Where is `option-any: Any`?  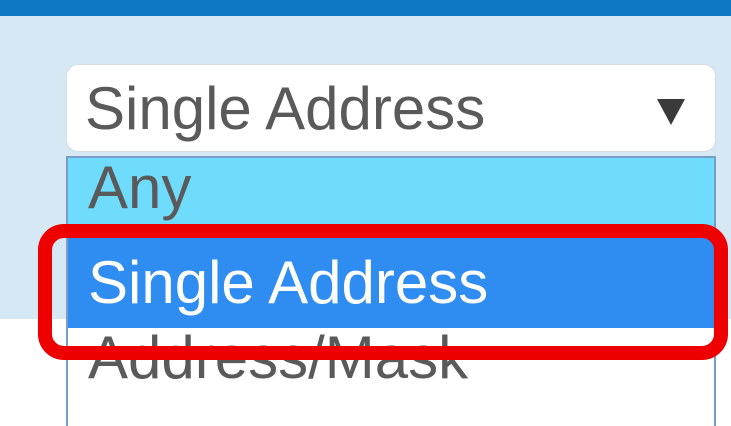
option-any: Any is located at coordinates (391, 193).